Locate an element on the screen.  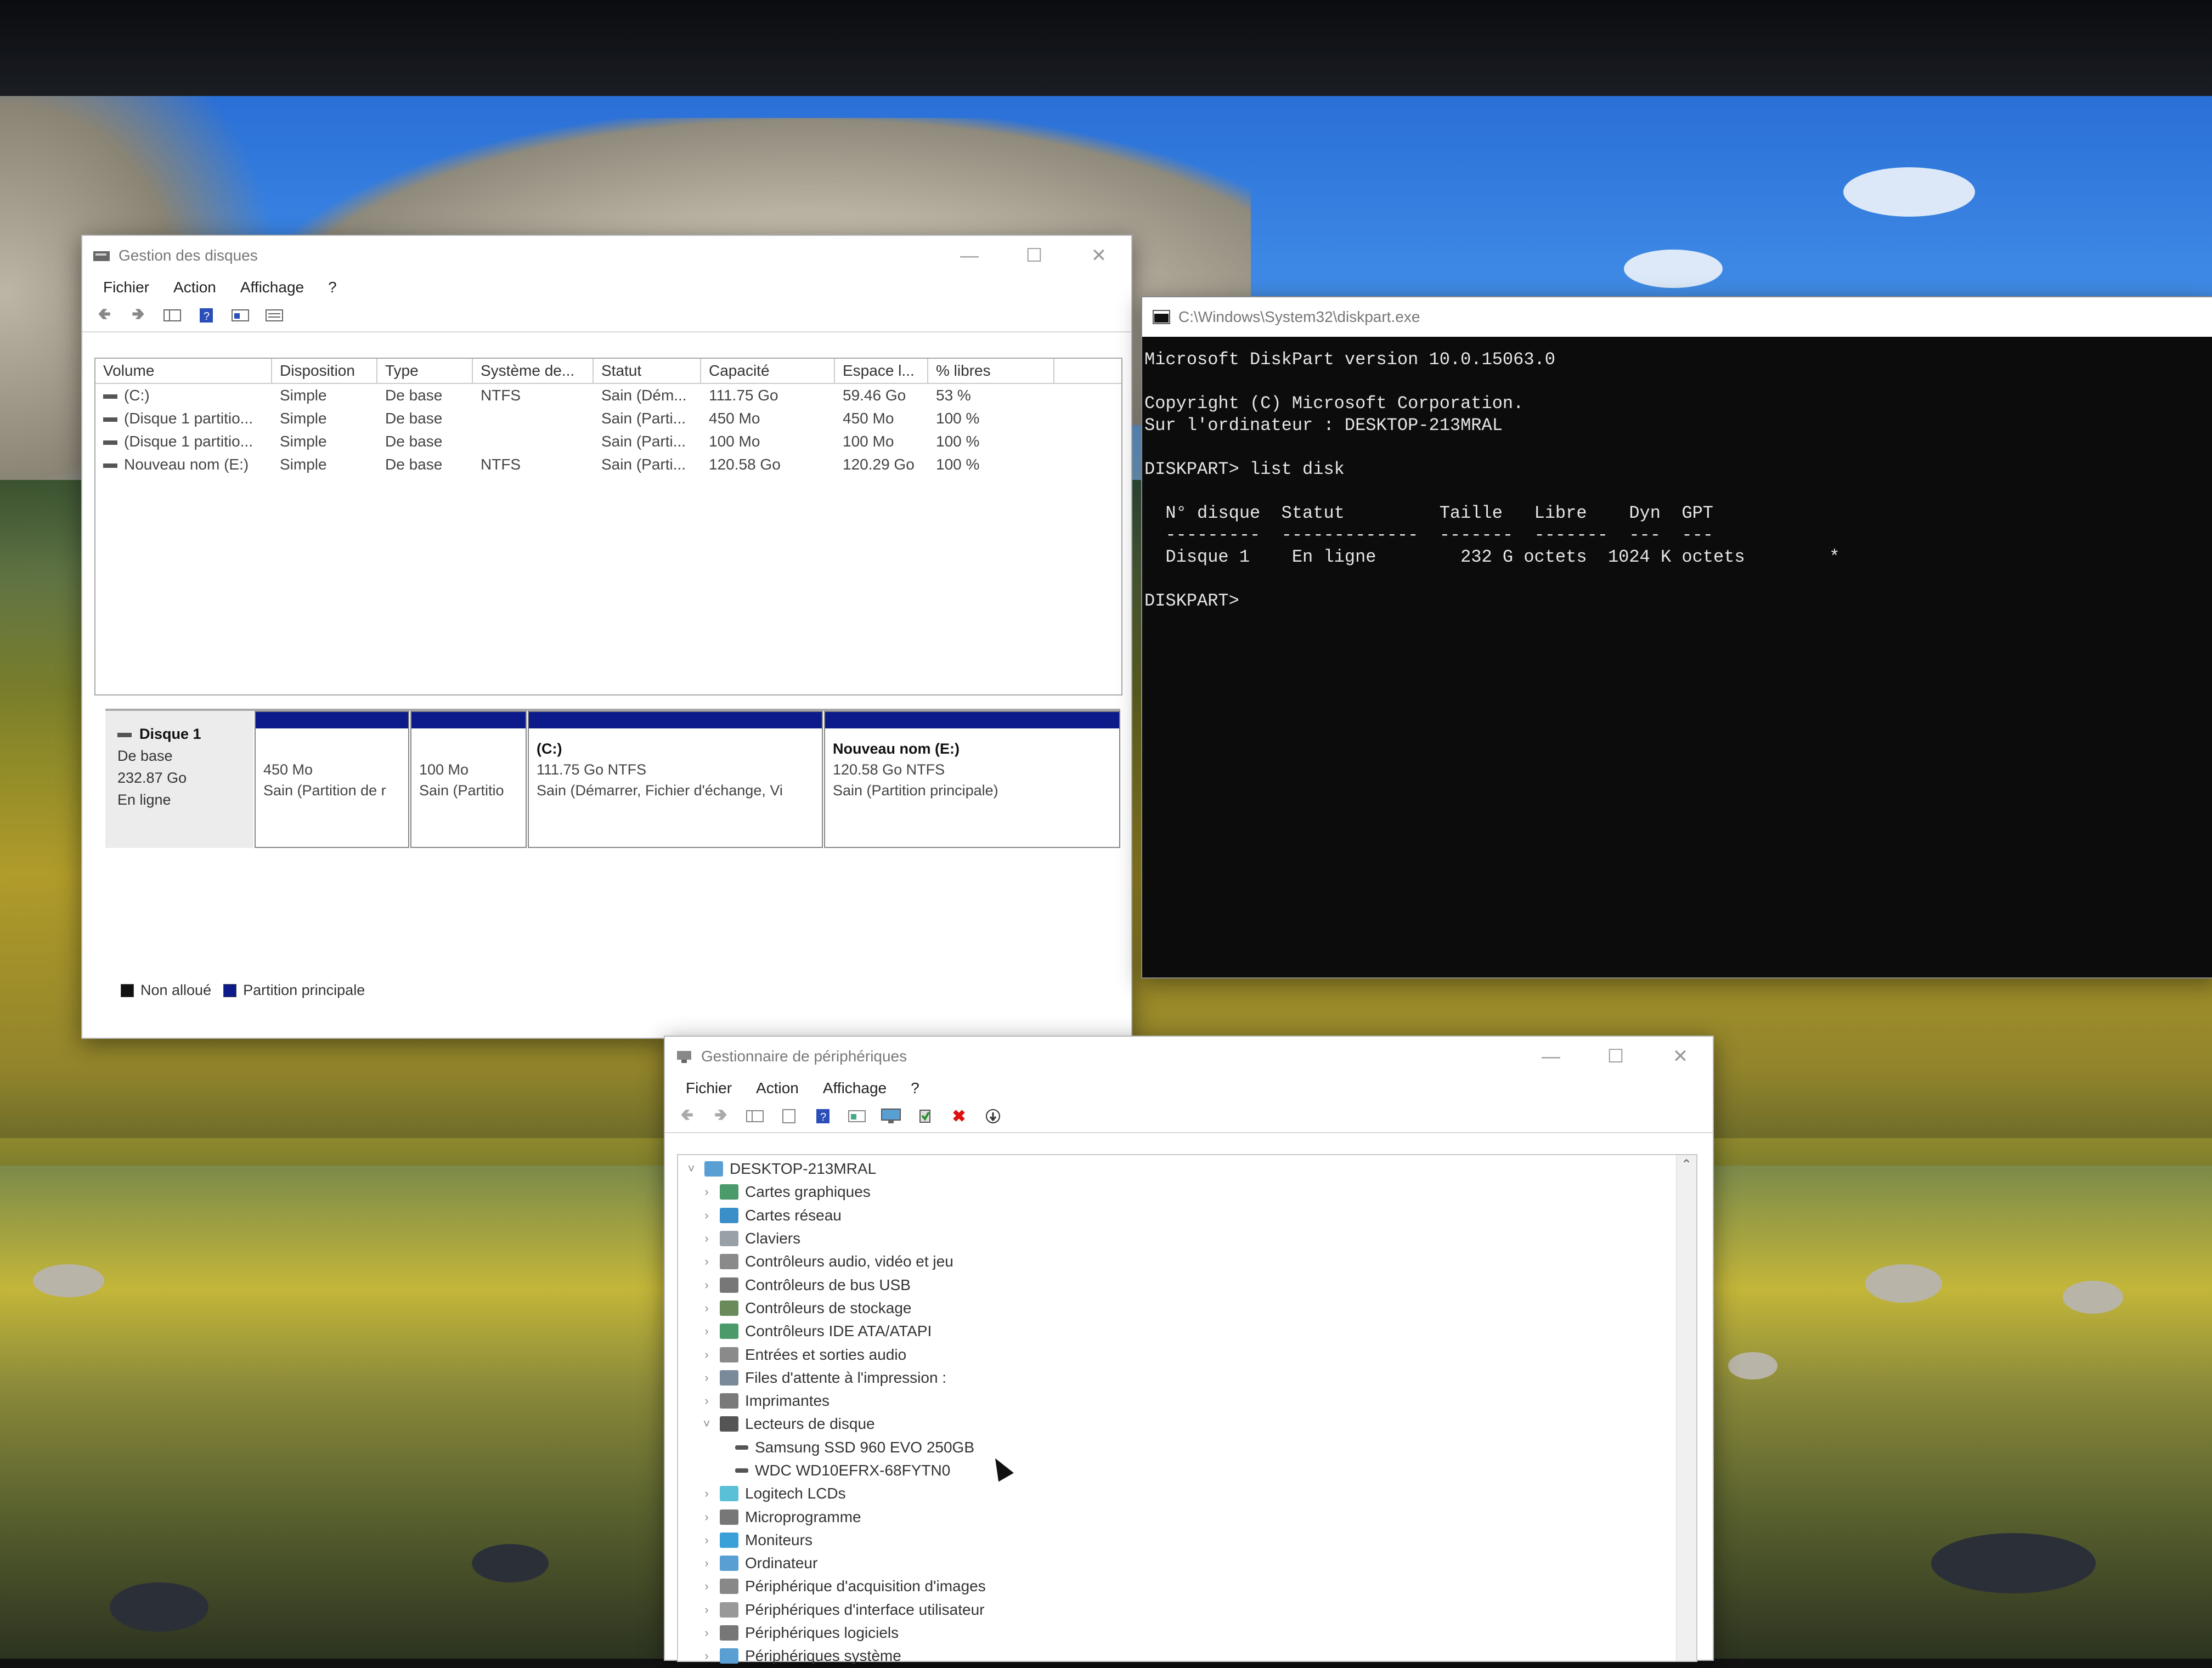
partition-block: 450 Mo Sain (Partition de r is located at coordinates (332, 779).